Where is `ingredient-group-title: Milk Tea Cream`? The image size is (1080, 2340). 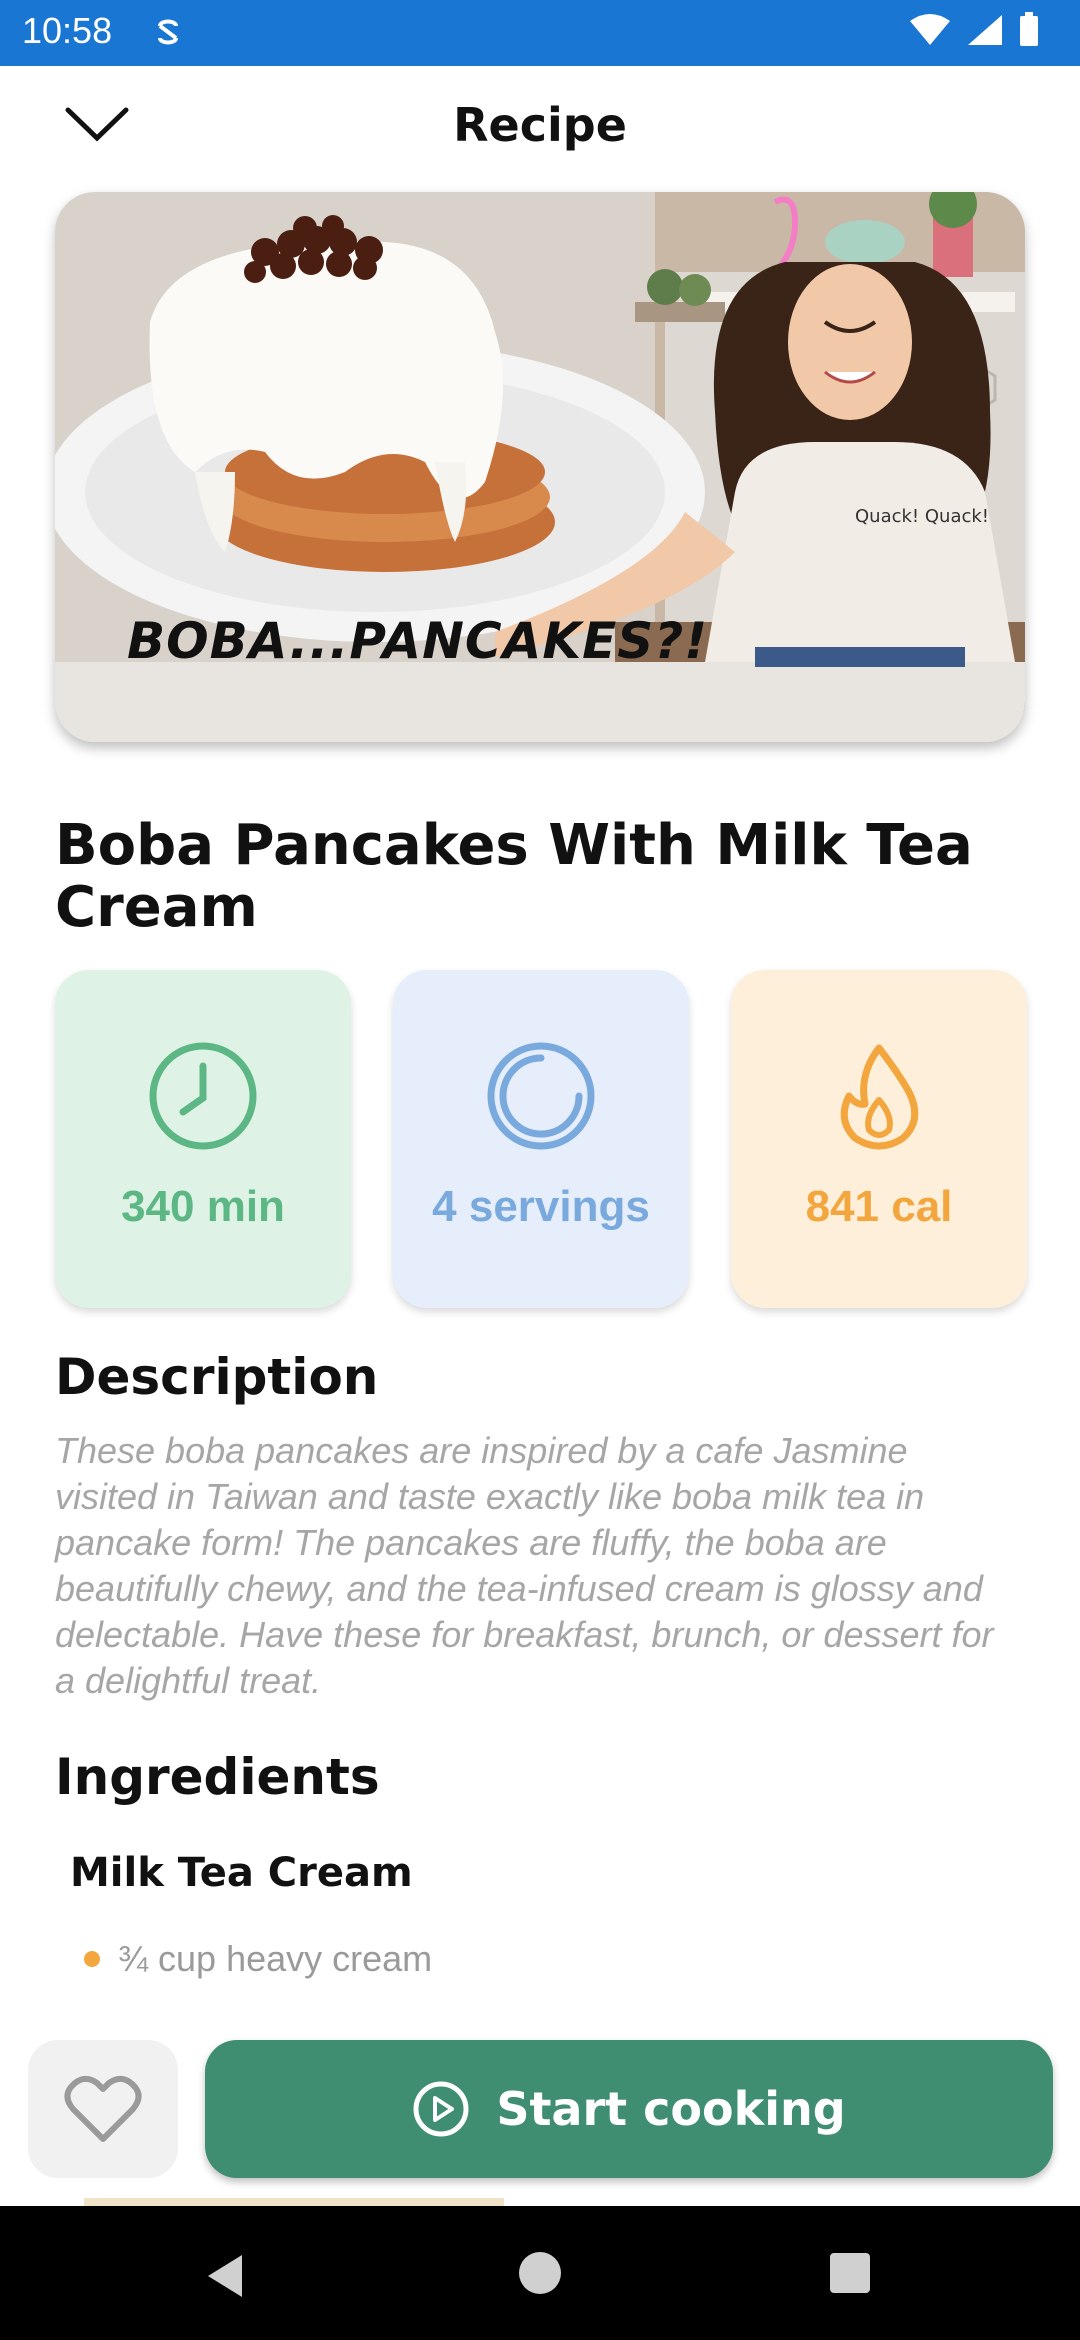 ingredient-group-title: Milk Tea Cream is located at coordinates (241, 1873).